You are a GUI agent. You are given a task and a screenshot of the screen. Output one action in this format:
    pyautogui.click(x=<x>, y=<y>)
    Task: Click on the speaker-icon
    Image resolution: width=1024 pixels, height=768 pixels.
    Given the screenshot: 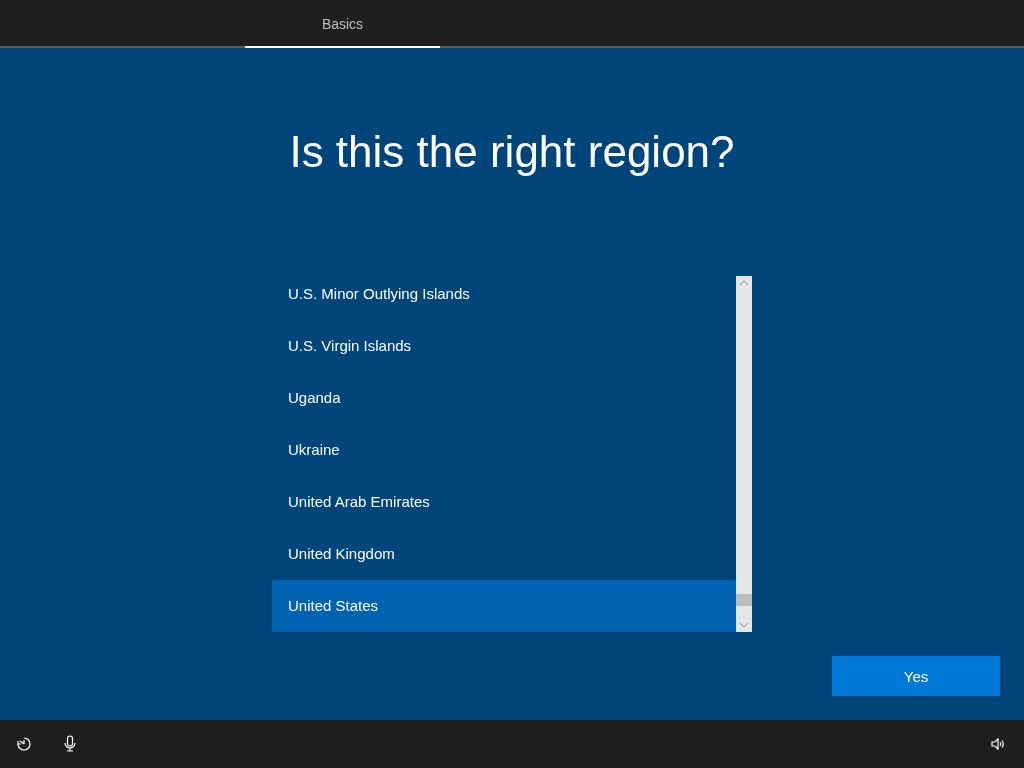 What is the action you would take?
    pyautogui.click(x=998, y=744)
    